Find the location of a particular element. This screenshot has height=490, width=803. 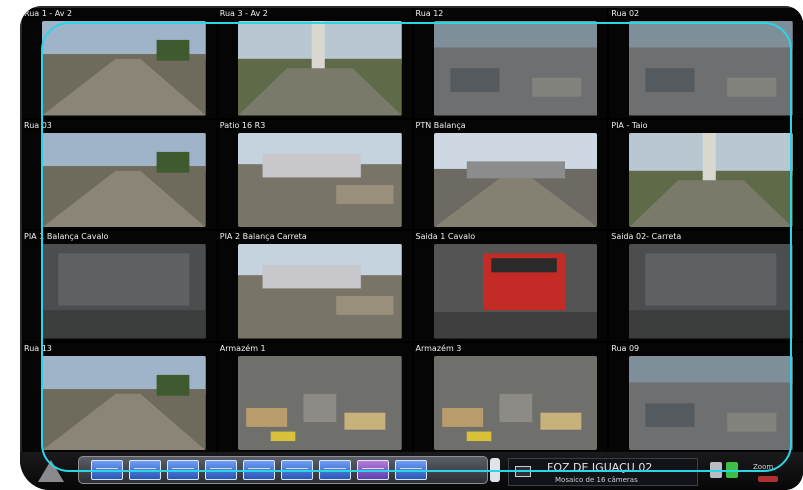

camera-label: Saida 1 Cavalo is located at coordinates (445, 236).